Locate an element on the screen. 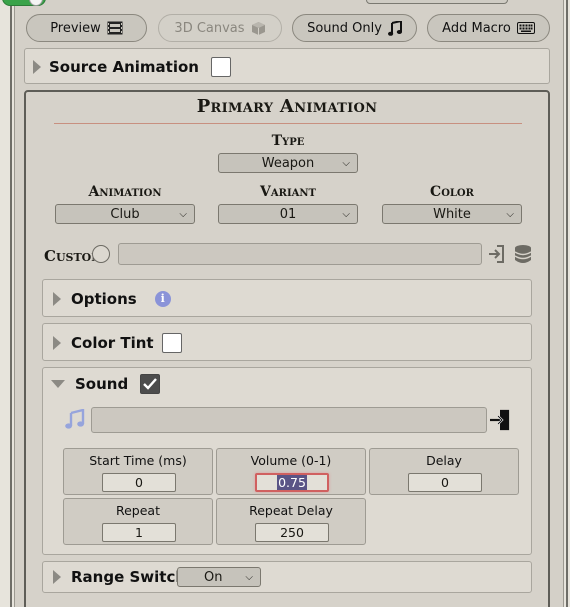 The width and height of the screenshot is (570, 607). color-label: Color is located at coordinates (452, 192).